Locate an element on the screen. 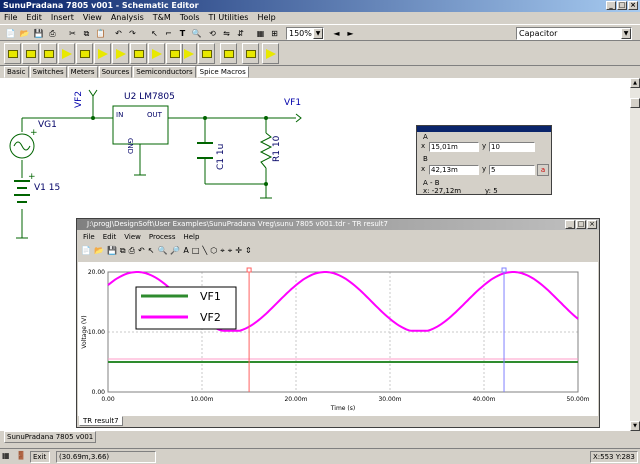 This screenshot has height=464, width=640. cursor-swap-button: a is located at coordinates (543, 170).